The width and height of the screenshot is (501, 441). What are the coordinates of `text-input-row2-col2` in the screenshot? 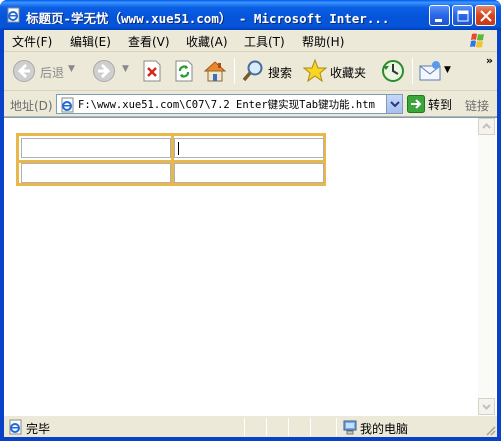 It's located at (249, 173).